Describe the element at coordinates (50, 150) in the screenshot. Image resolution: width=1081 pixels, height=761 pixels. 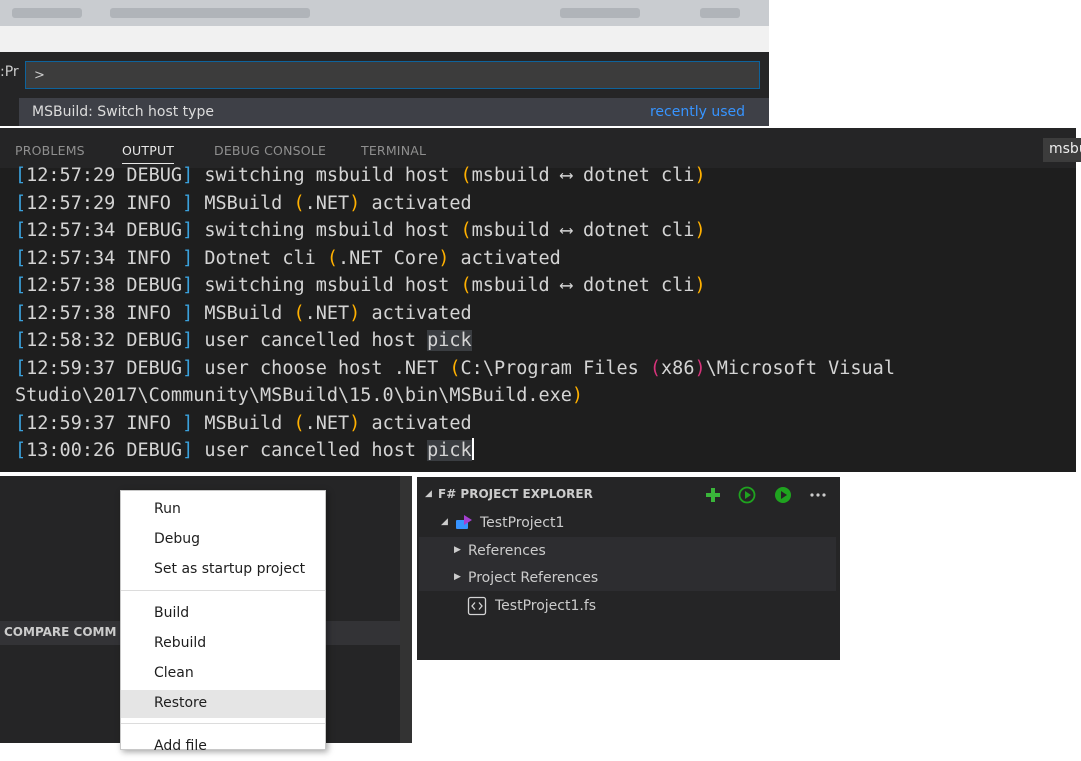
I see `tab-problems: PROBLEMS` at that location.